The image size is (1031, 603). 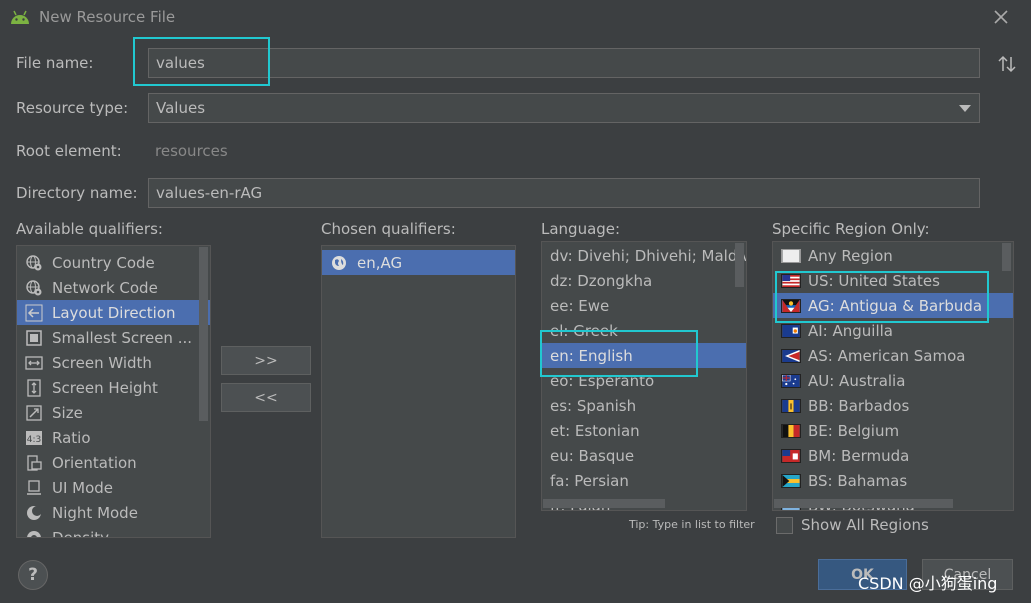 What do you see at coordinates (77, 193) in the screenshot?
I see `directory-name-label: Directory name:` at bounding box center [77, 193].